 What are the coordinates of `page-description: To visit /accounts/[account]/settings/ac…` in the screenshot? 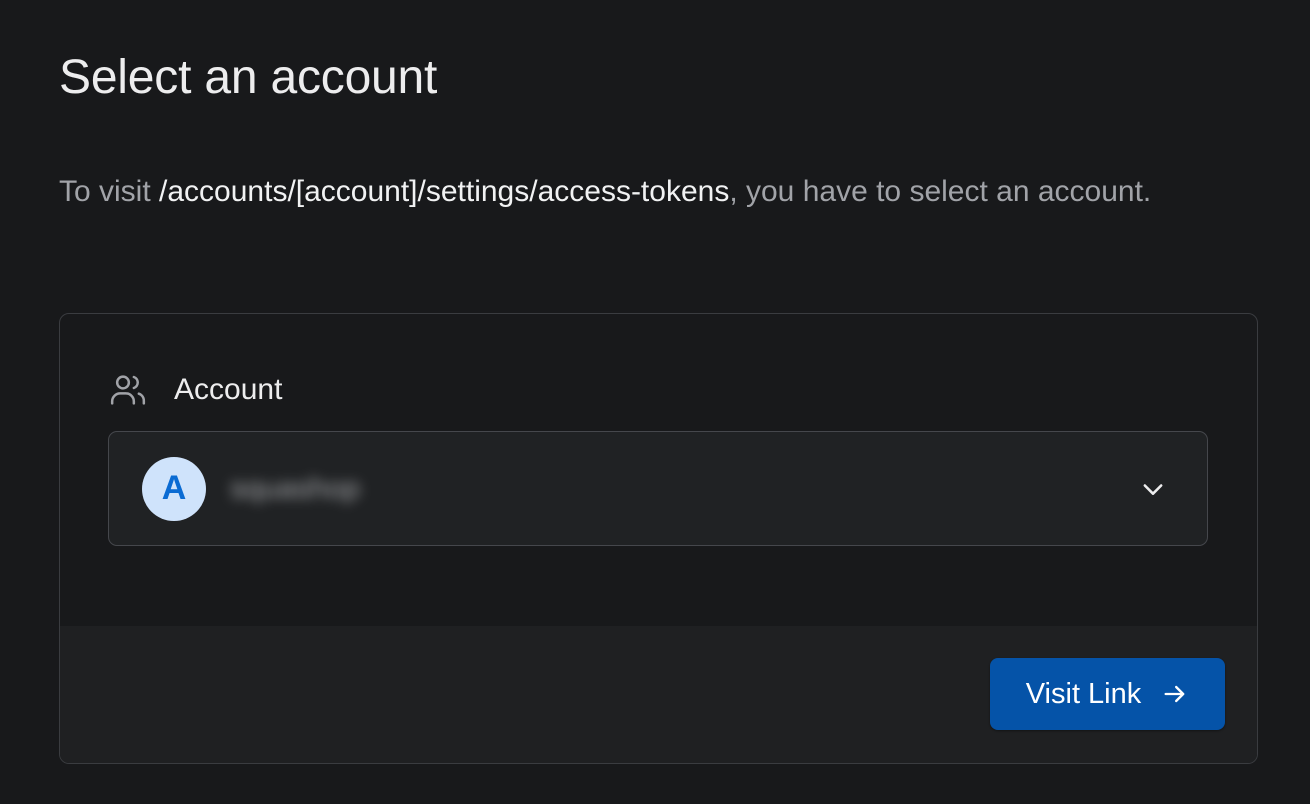 It's located at (649, 192).